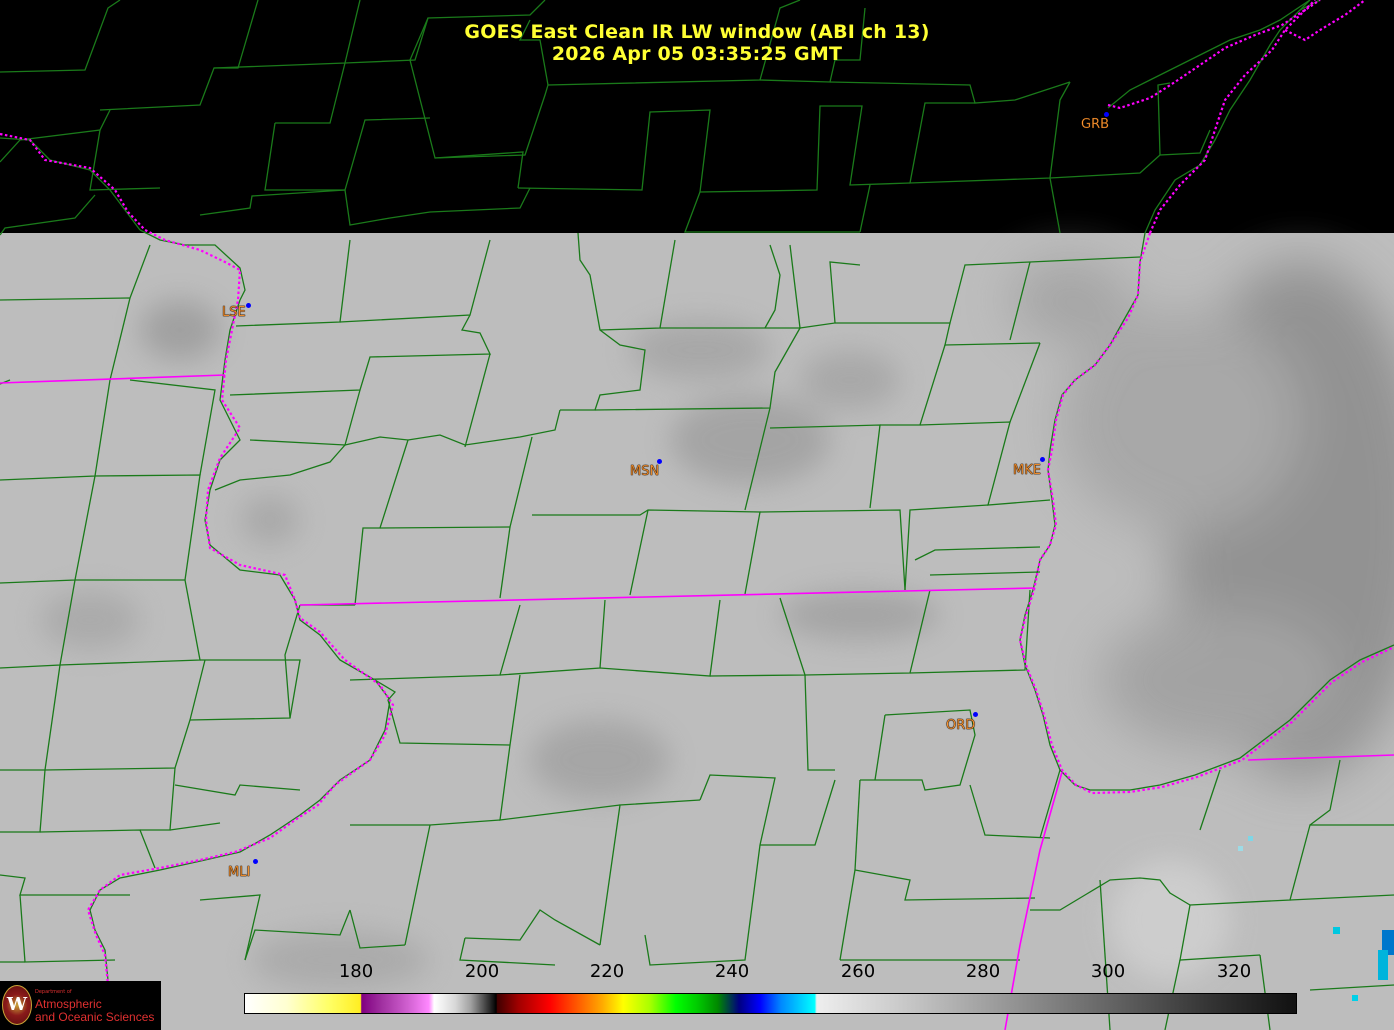 The width and height of the screenshot is (1394, 1030). What do you see at coordinates (95, 1017) in the screenshot?
I see `logo-text-line2: and Oceanic Sciences` at bounding box center [95, 1017].